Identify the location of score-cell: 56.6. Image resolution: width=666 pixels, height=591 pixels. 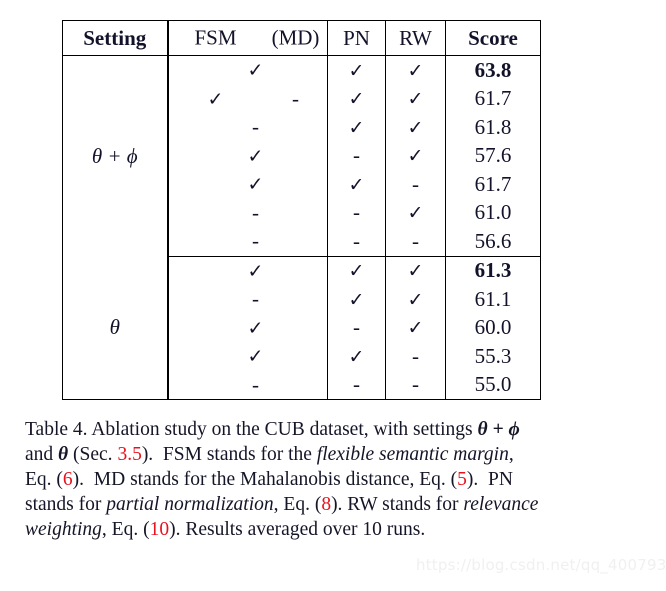
(493, 242).